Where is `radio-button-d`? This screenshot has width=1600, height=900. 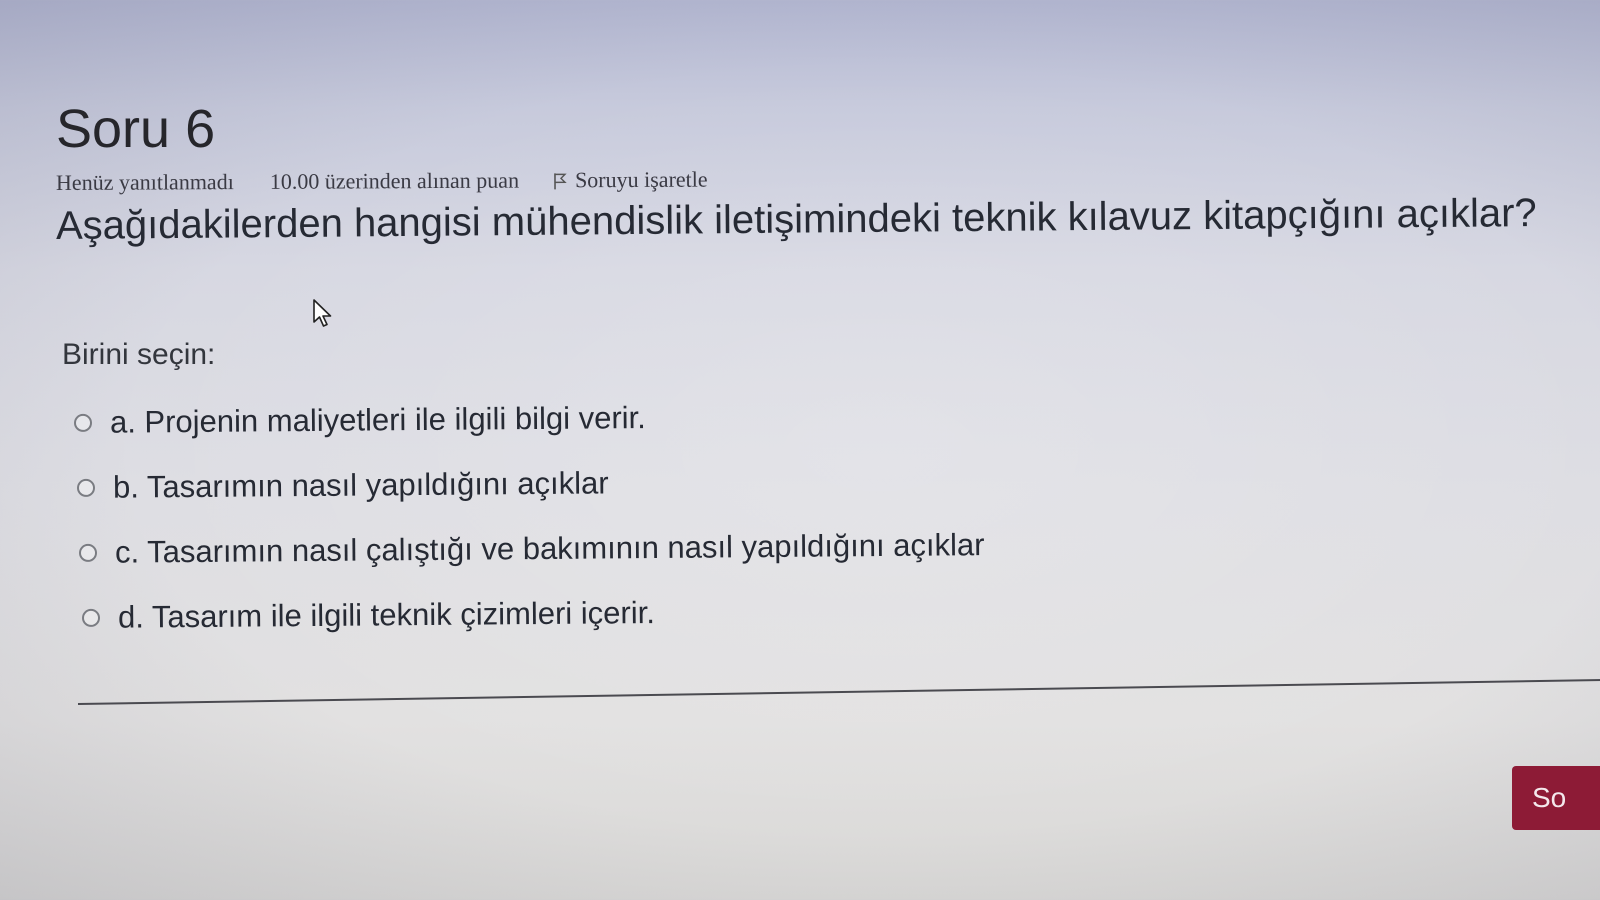 radio-button-d is located at coordinates (91, 617).